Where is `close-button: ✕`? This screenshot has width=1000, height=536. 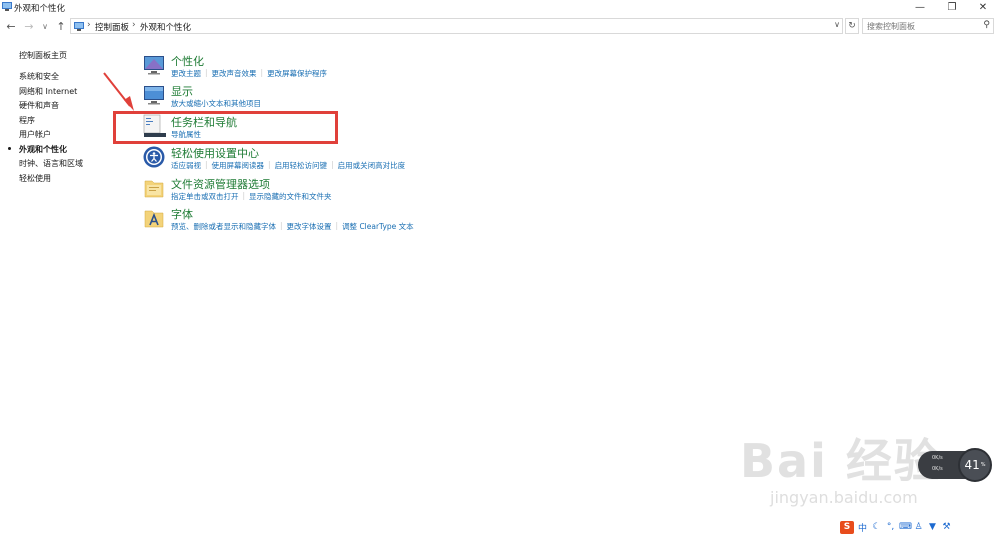
close-button: ✕ is located at coordinates (983, 7).